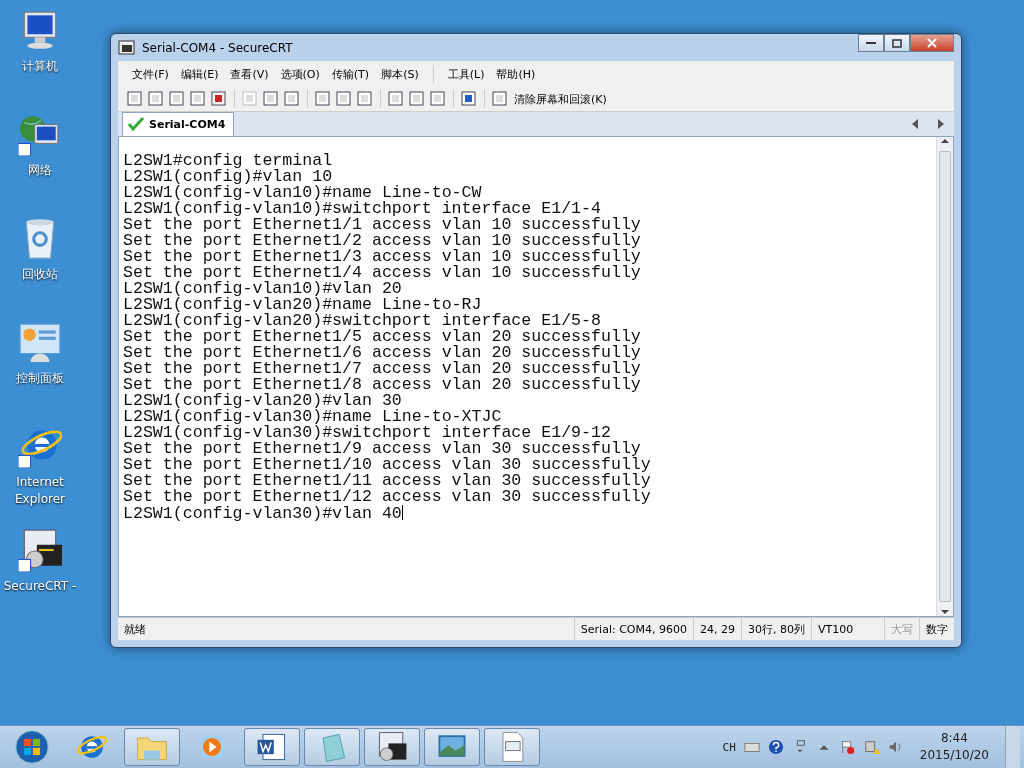  I want to click on status-text: 就绪, so click(135, 629).